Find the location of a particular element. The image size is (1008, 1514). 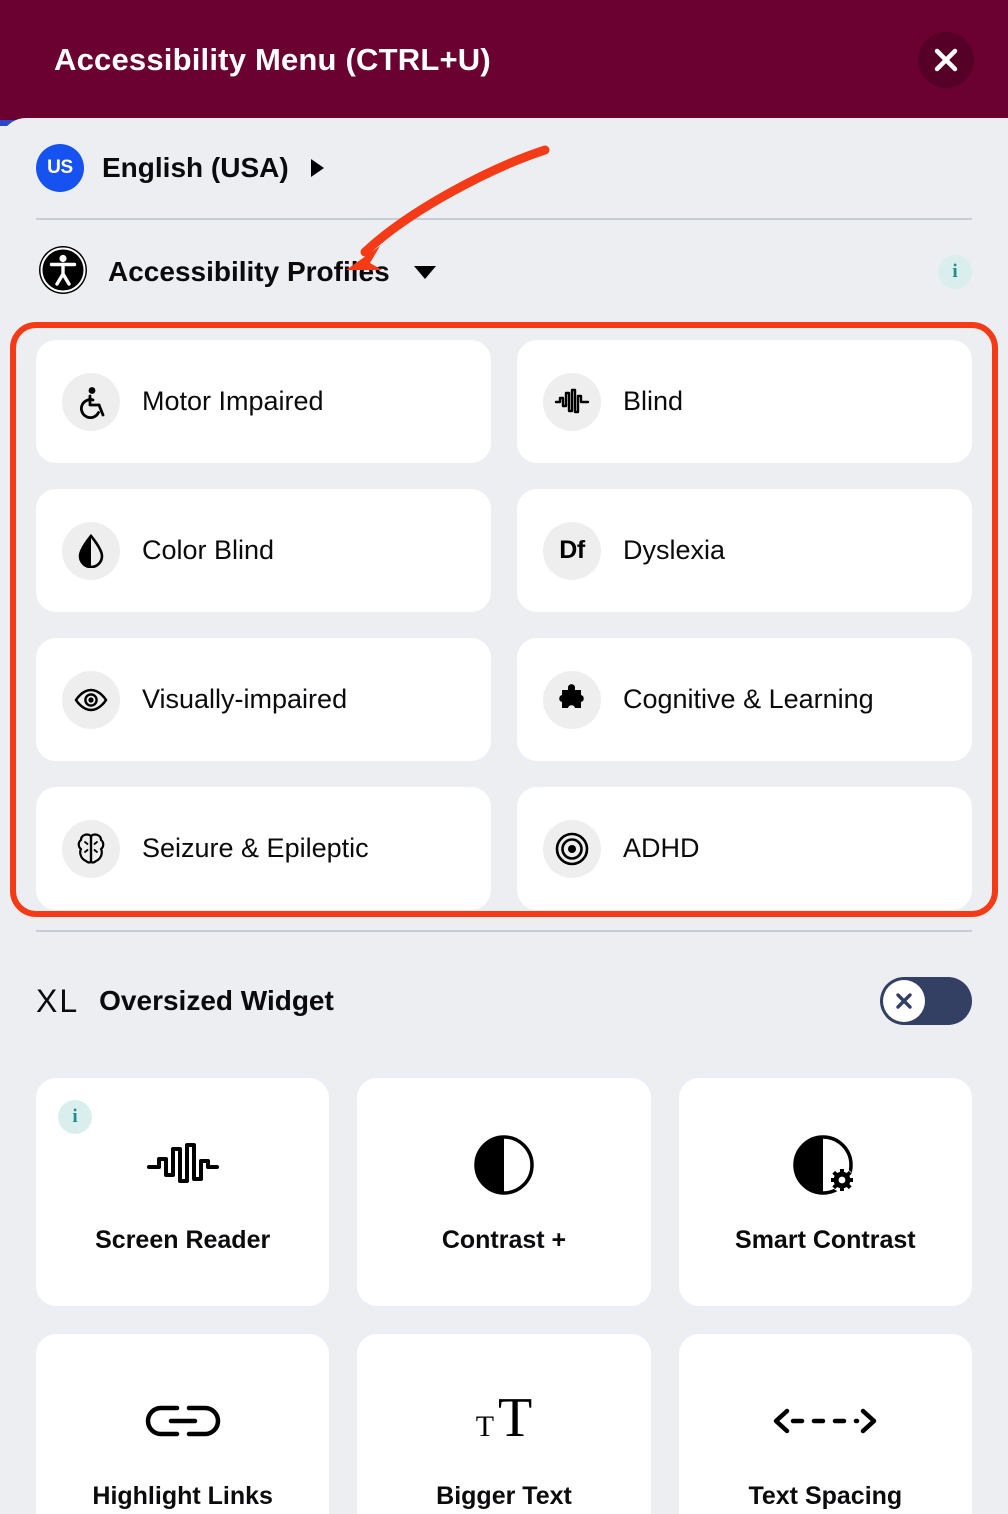

accessibility-person-icon is located at coordinates (63, 272).